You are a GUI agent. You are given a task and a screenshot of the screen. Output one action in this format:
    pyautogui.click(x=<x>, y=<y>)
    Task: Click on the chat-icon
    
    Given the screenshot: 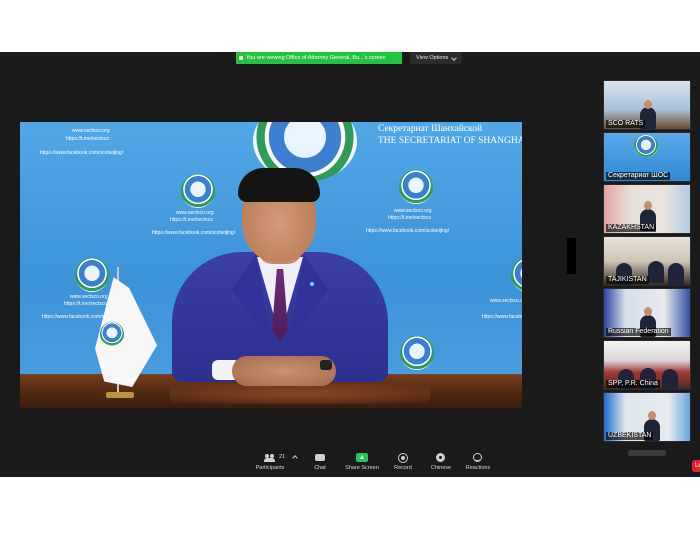 What is the action you would take?
    pyautogui.click(x=320, y=458)
    